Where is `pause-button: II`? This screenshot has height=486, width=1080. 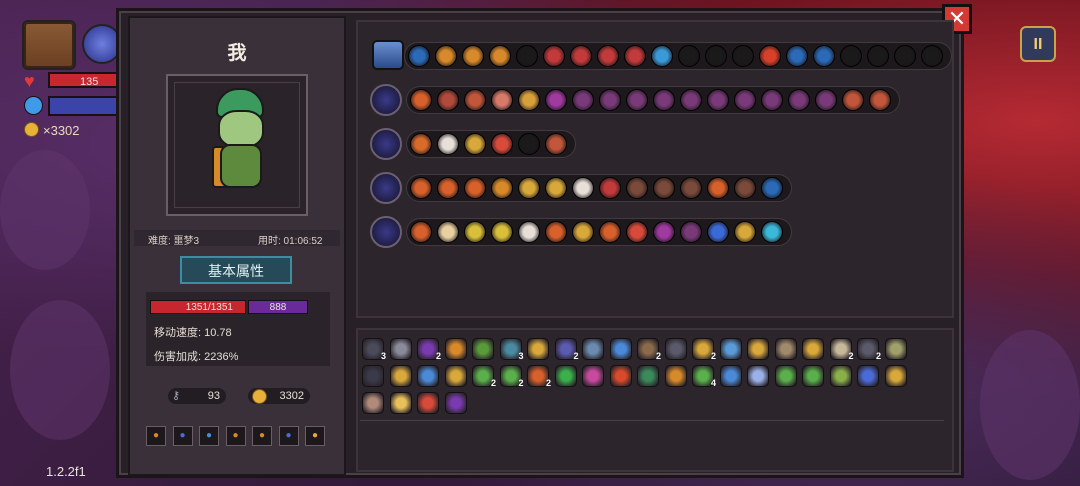
pause-button: II is located at coordinates (1038, 44).